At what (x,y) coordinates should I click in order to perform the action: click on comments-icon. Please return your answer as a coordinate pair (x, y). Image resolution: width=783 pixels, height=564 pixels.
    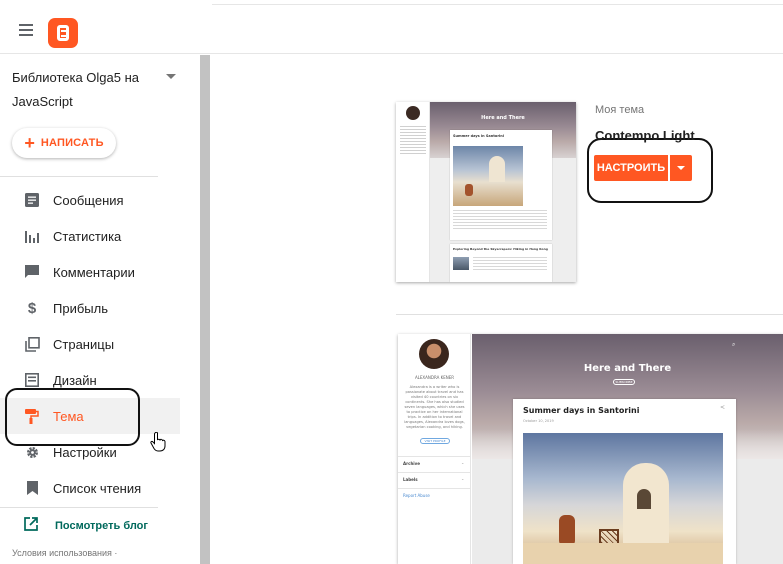
    Looking at the image, I should click on (32, 272).